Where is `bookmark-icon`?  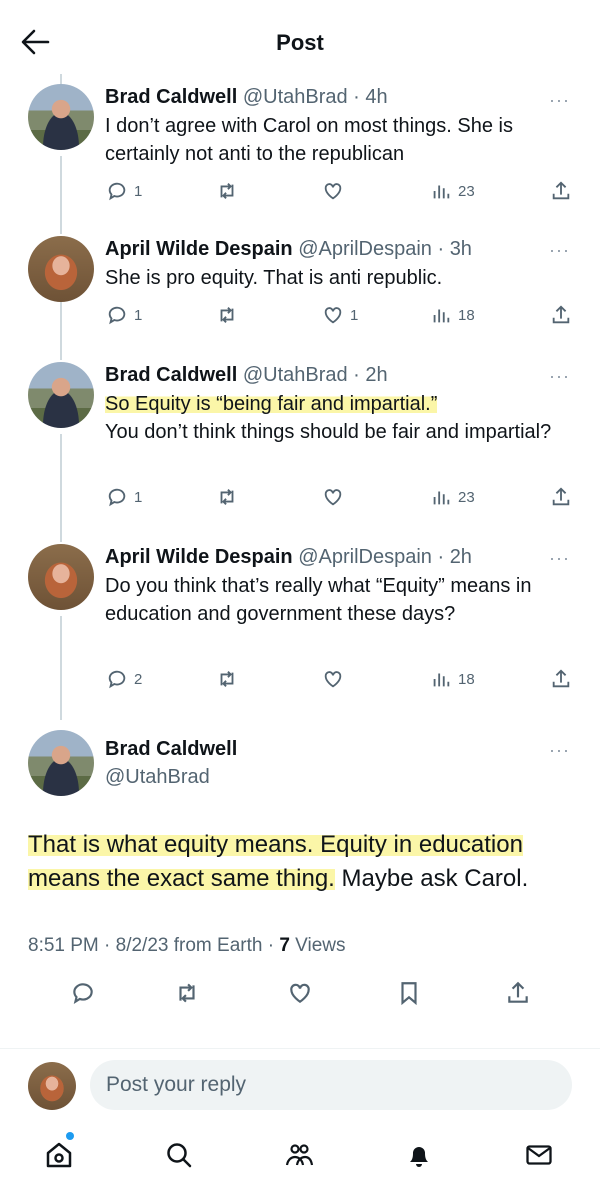 bookmark-icon is located at coordinates (409, 994).